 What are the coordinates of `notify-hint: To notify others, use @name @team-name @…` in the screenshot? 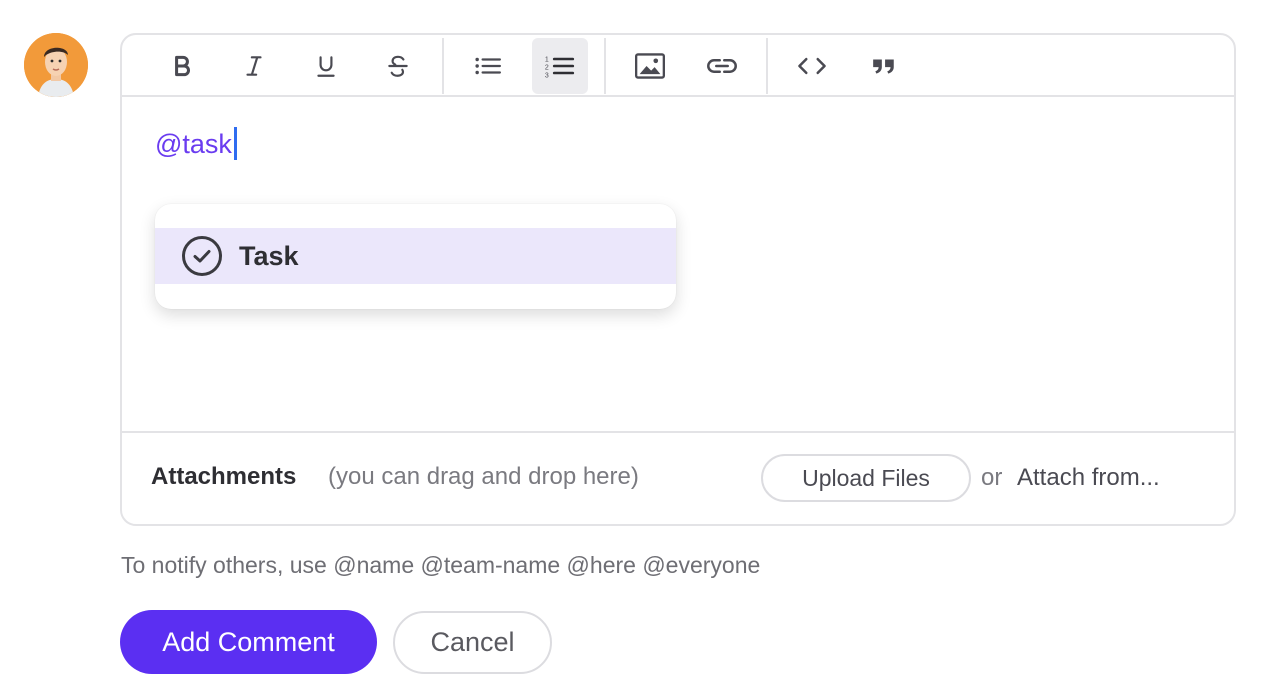 It's located at (441, 565).